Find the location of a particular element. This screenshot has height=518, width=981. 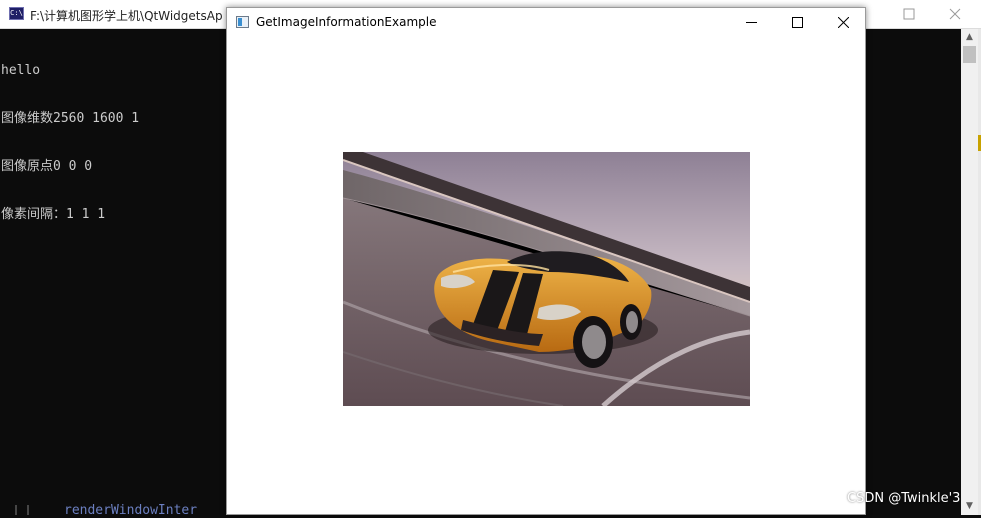

console-line: hello is located at coordinates (21, 70).